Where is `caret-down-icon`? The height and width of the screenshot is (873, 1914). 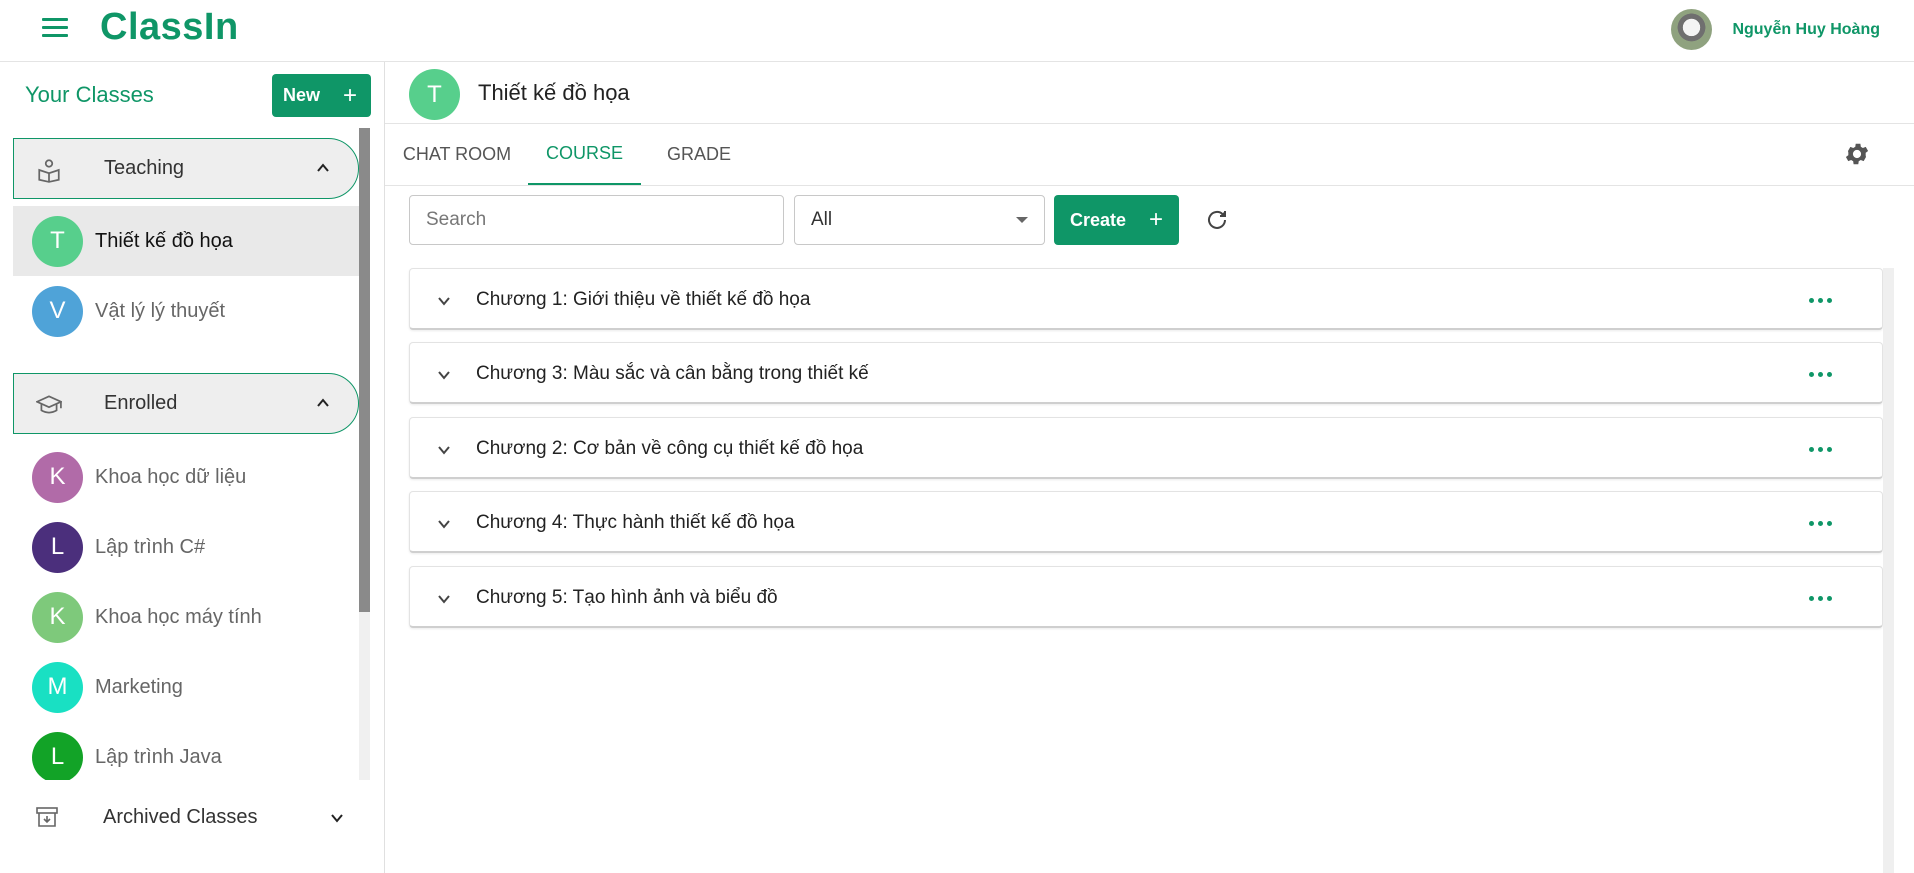
caret-down-icon is located at coordinates (1022, 220).